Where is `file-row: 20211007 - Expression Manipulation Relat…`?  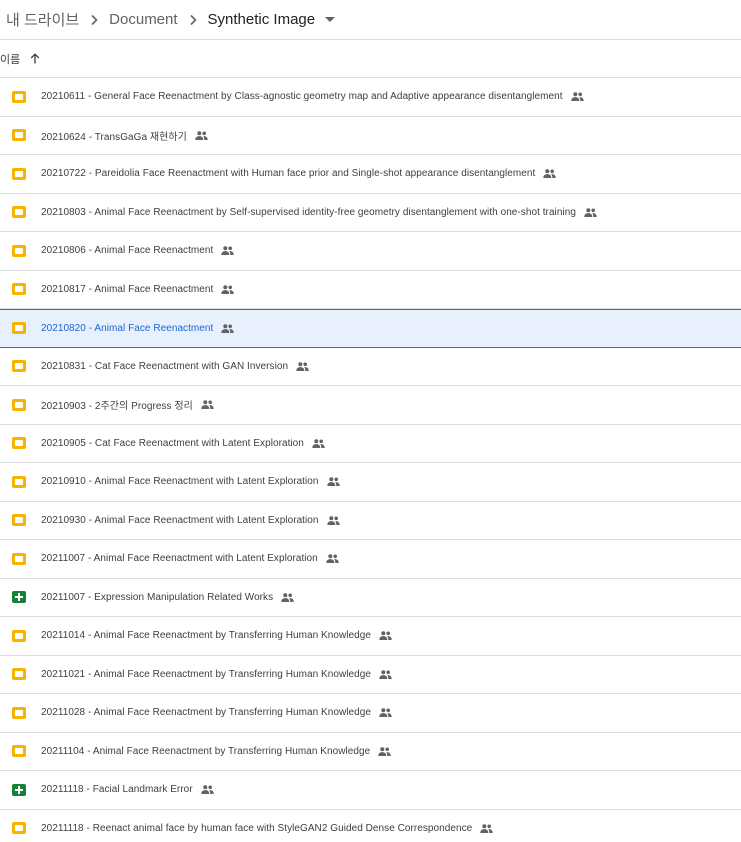
file-row: 20211007 - Expression Manipulation Relat… is located at coordinates (370, 598).